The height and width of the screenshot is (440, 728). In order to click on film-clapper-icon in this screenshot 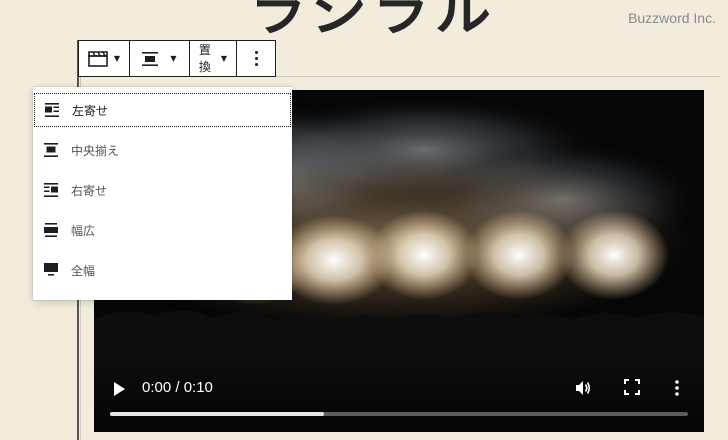, I will do `click(98, 58)`.